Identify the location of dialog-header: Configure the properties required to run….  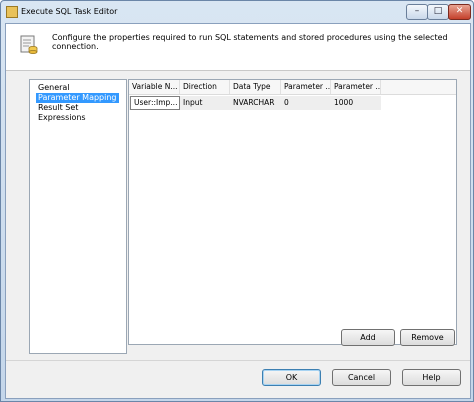
(238, 47).